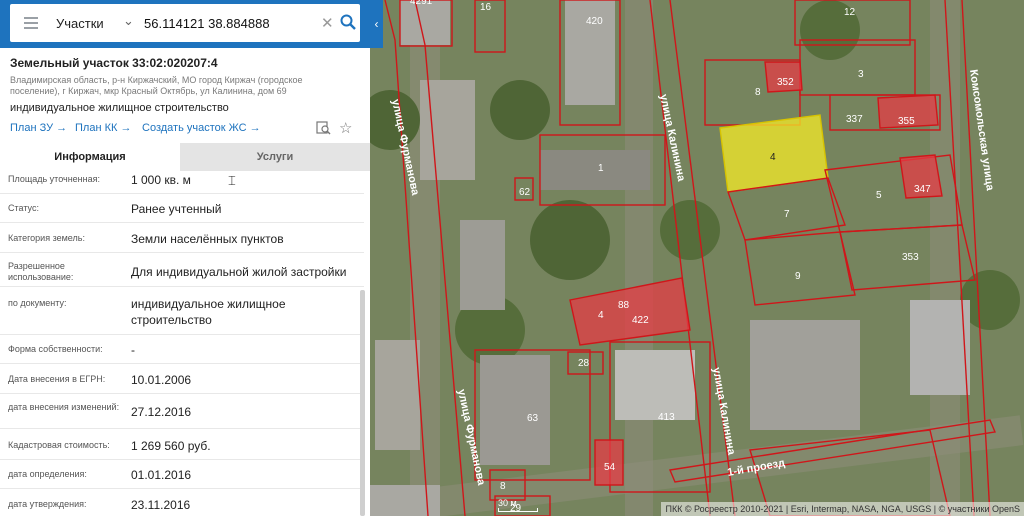  I want to click on row-key: Форма собственности:, so click(55, 349).